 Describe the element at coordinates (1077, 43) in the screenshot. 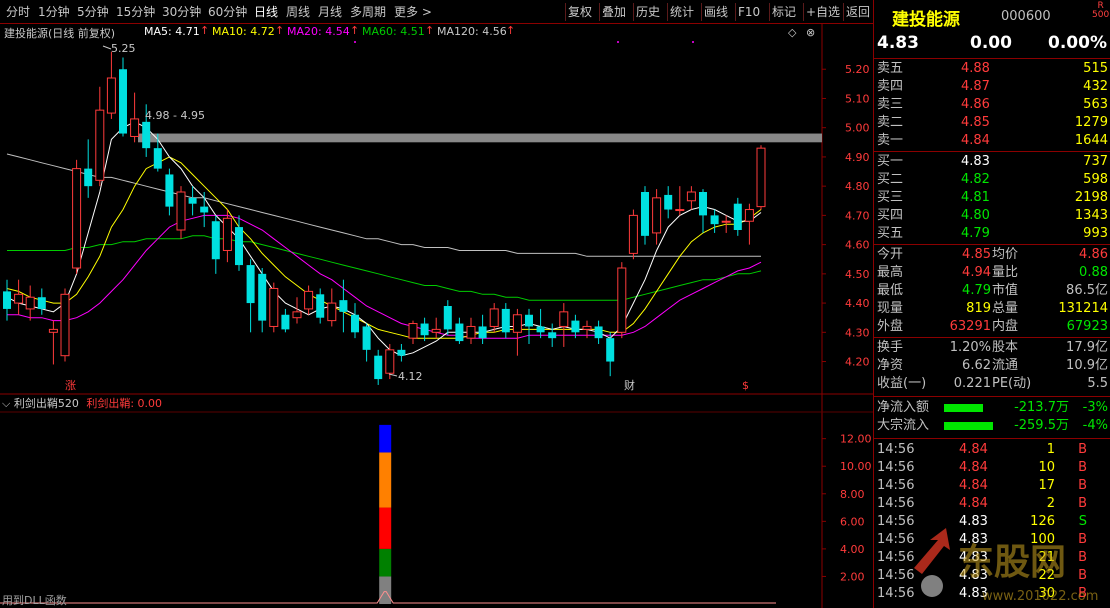

I see `price-change-pct: 0.00%` at that location.